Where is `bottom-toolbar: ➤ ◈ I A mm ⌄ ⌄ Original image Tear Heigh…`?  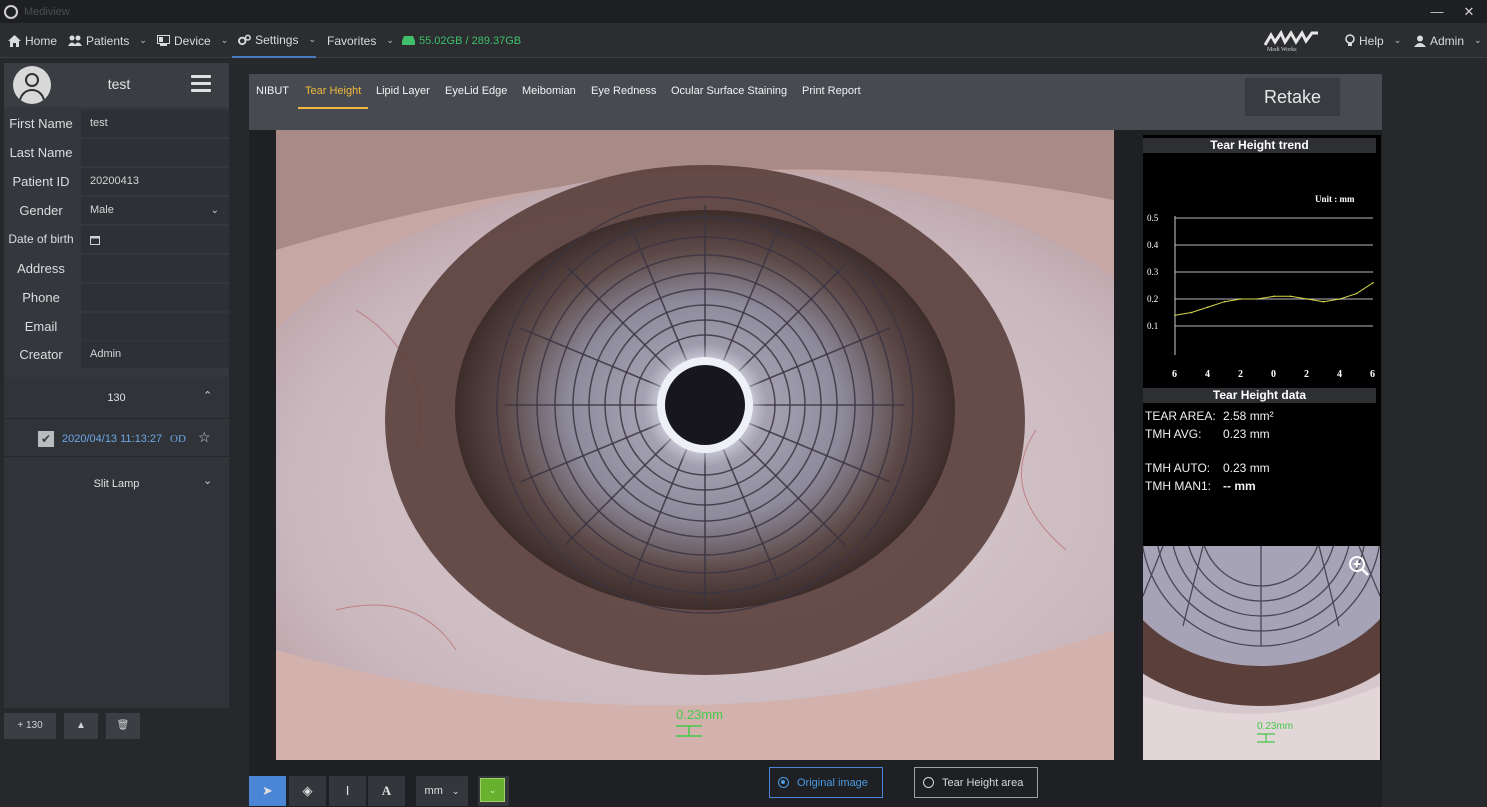 bottom-toolbar: ➤ ◈ I A mm ⌄ ⌄ Original image Tear Heigh… is located at coordinates (815, 785).